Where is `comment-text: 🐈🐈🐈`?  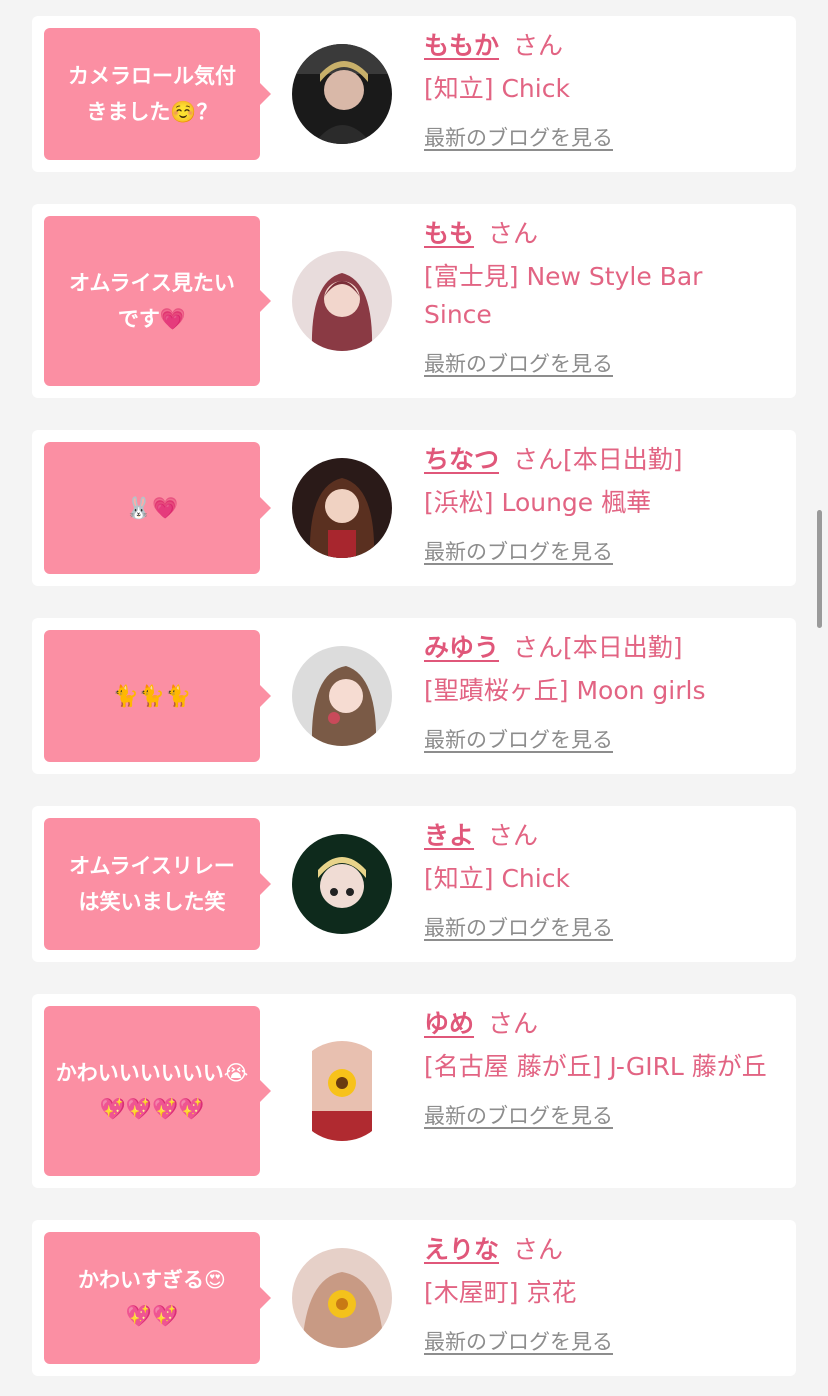 comment-text: 🐈🐈🐈 is located at coordinates (152, 696).